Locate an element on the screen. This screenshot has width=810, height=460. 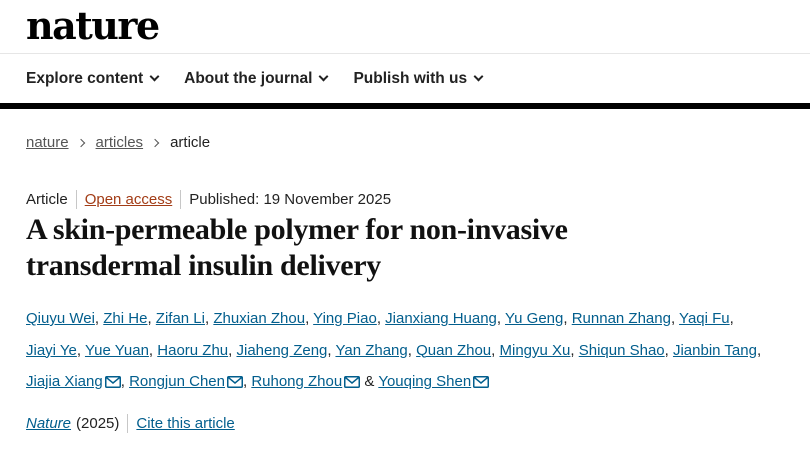
author-link: Jianxiang Huang is located at coordinates (441, 318).